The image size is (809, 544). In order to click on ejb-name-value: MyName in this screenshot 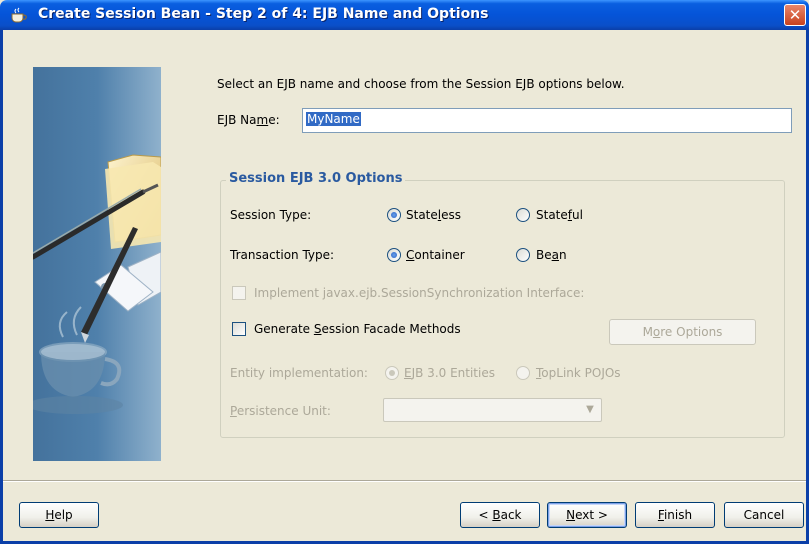, I will do `click(333, 119)`.